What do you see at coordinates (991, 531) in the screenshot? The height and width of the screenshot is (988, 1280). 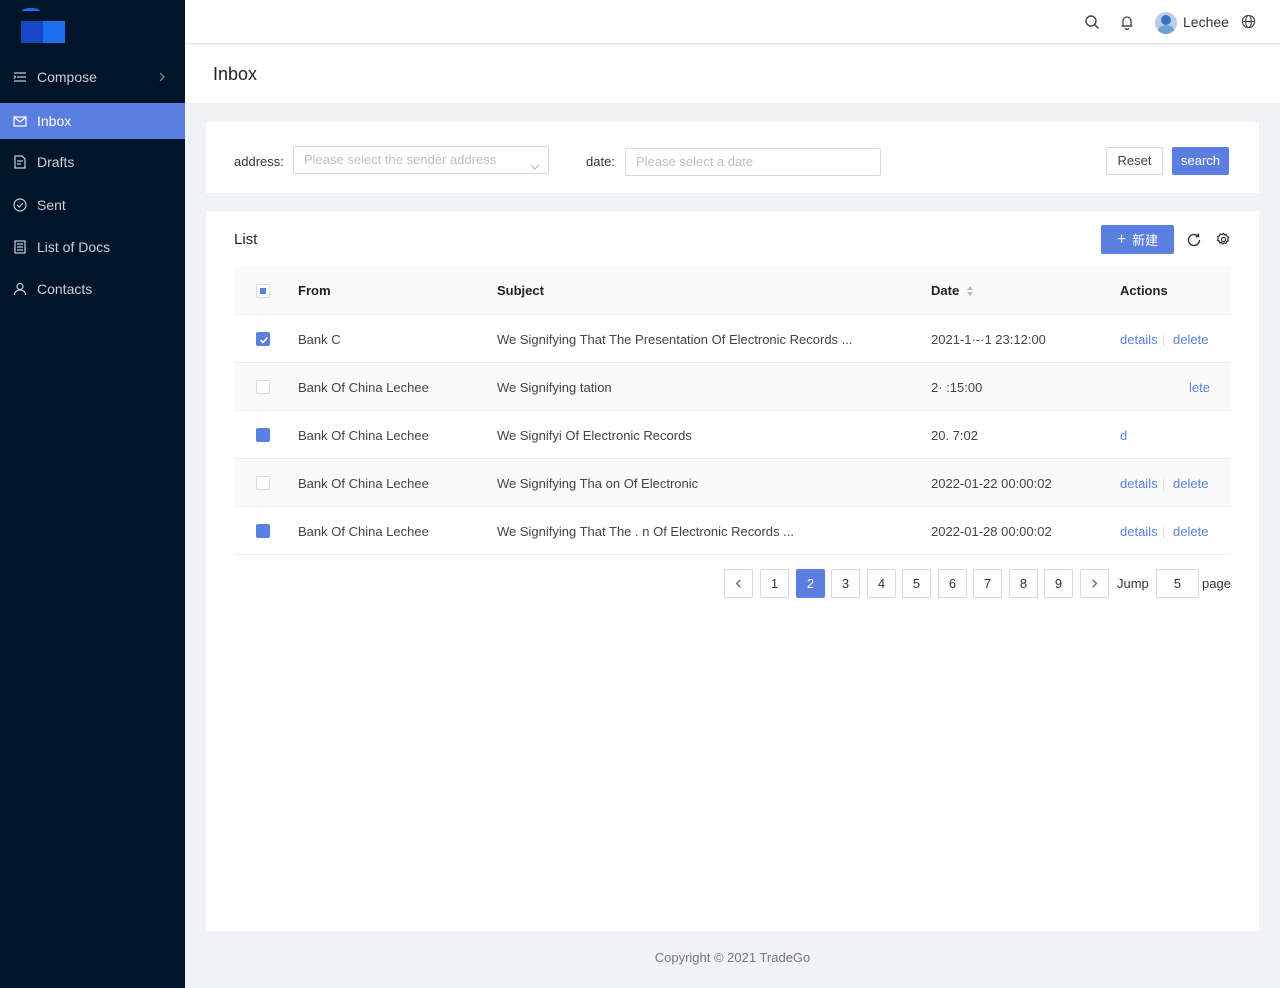 I see `cell-date: 2022-01-28 00:00:02` at bounding box center [991, 531].